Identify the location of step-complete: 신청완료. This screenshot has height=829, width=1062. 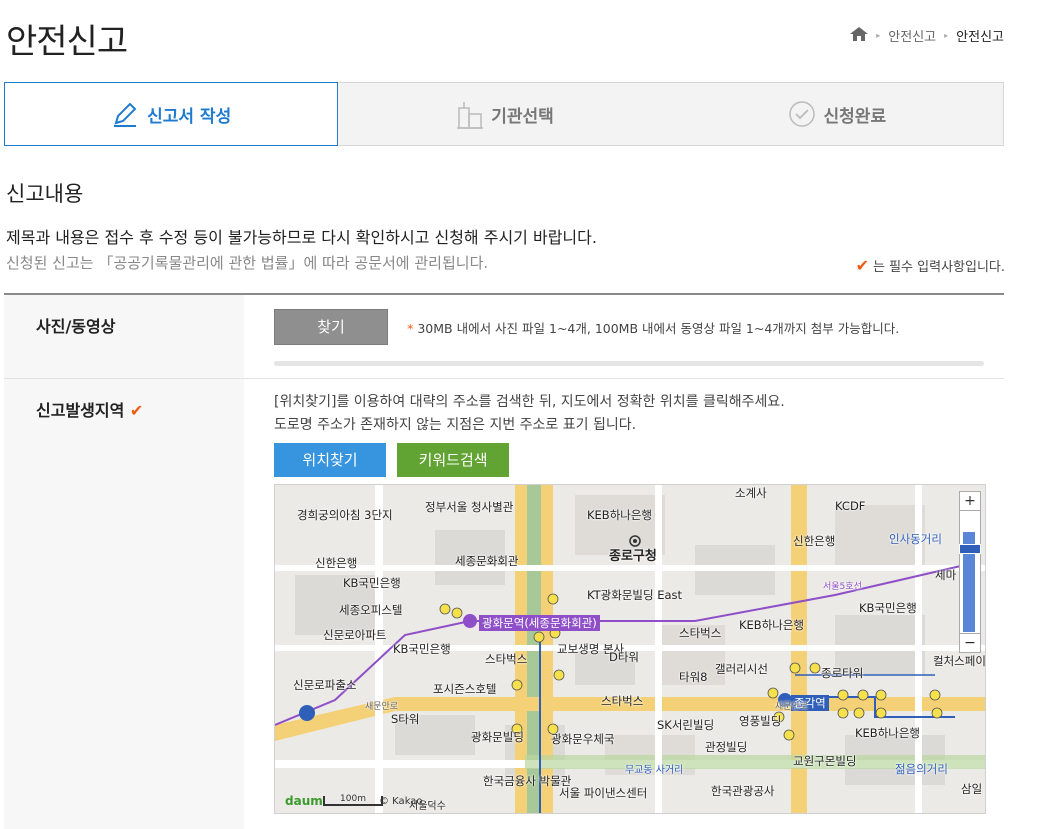
(837, 114).